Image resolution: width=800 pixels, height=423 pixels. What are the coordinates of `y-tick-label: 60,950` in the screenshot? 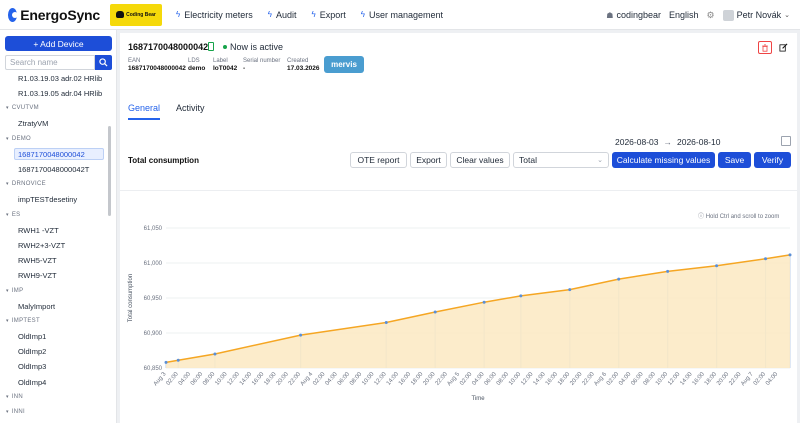 It's located at (153, 299).